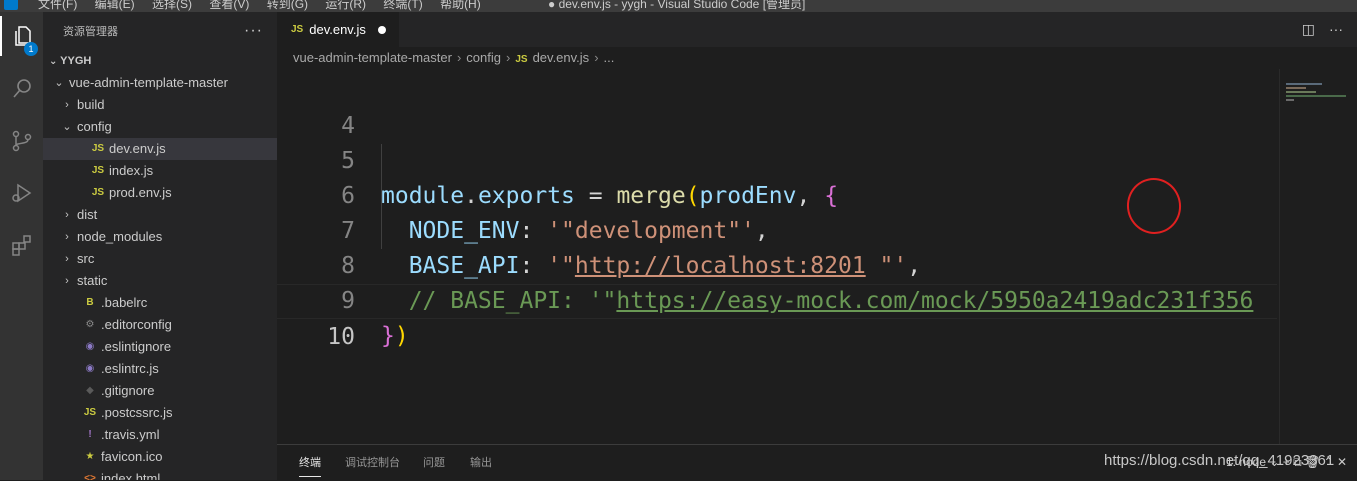  Describe the element at coordinates (1322, 29) in the screenshot. I see `editor-actions: ◫ ···` at that location.